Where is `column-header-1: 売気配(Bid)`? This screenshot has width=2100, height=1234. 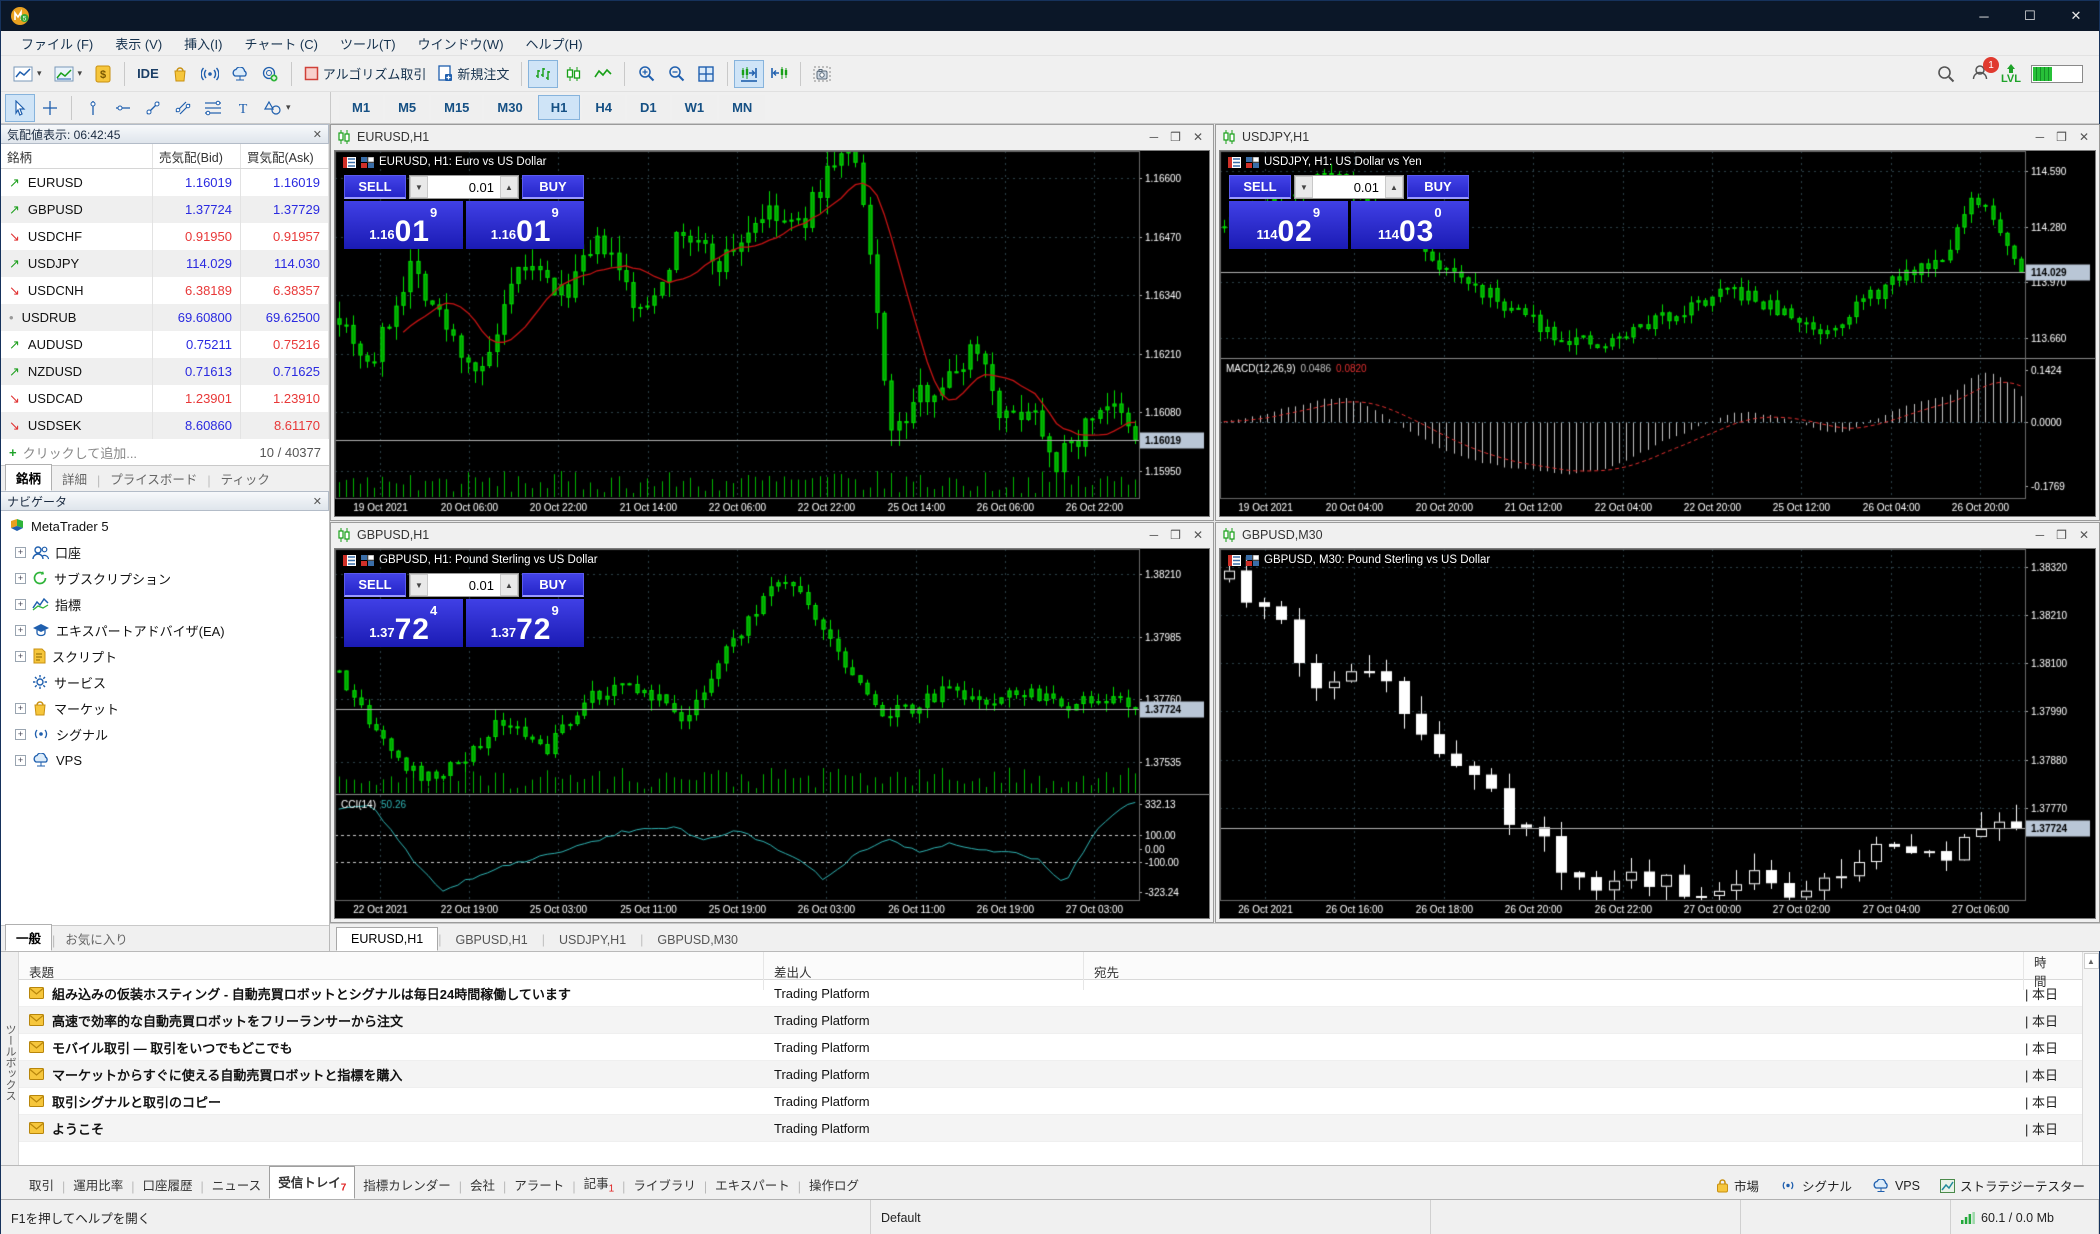 column-header-1: 売気配(Bid) is located at coordinates (197, 156).